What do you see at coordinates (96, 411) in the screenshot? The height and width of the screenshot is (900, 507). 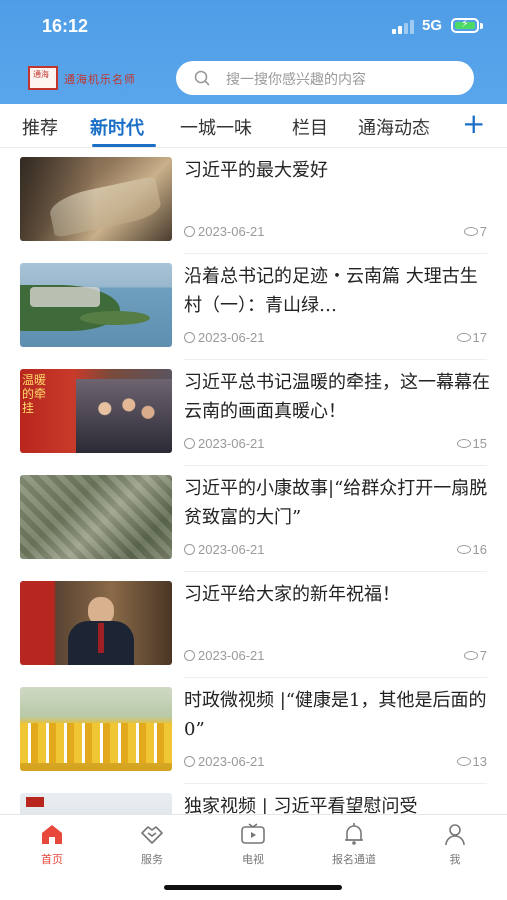 I see `thumbnail-crowd: 温暖的牵挂` at bounding box center [96, 411].